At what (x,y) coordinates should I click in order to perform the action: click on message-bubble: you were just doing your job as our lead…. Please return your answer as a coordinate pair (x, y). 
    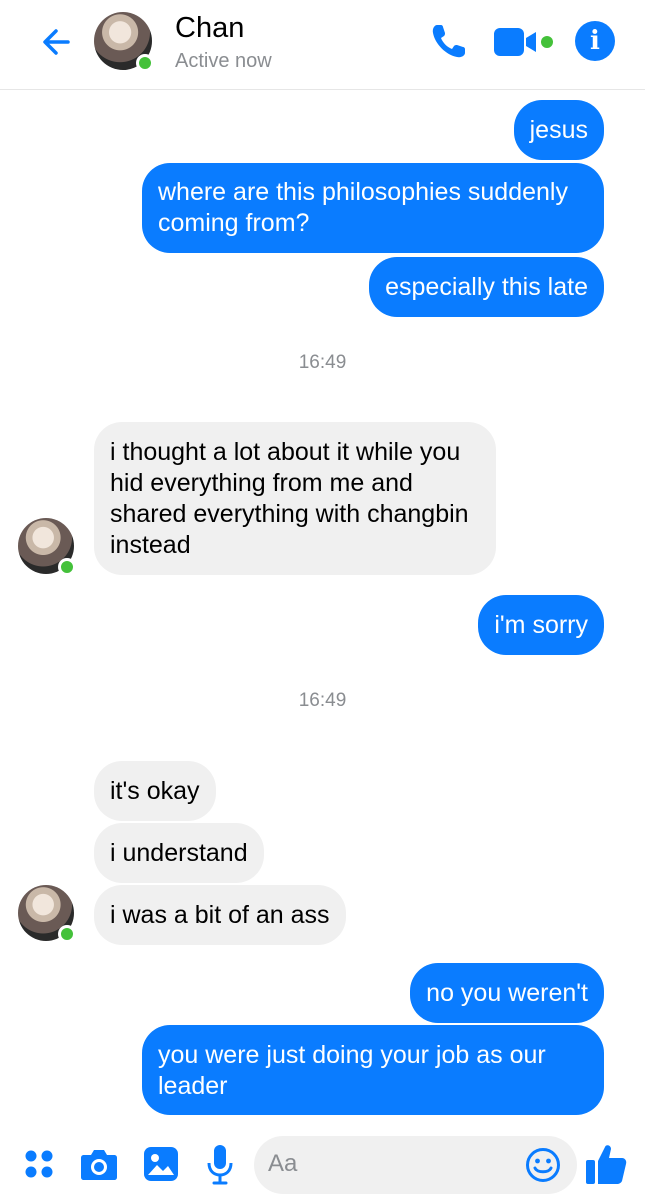
    Looking at the image, I should click on (373, 1070).